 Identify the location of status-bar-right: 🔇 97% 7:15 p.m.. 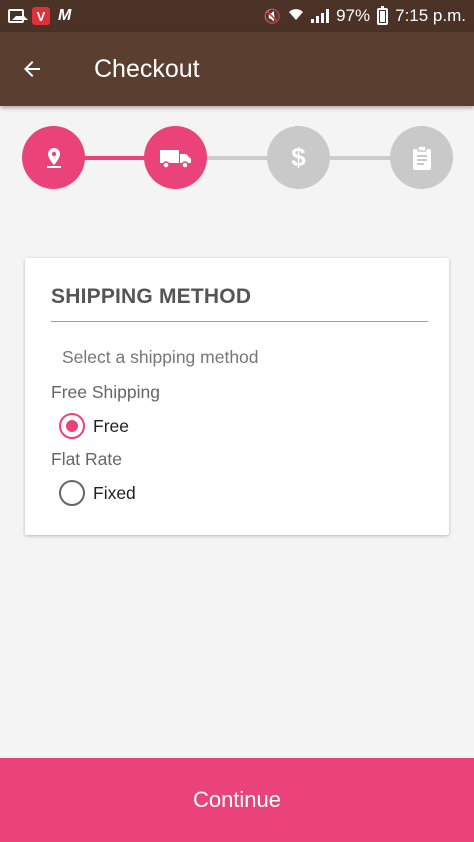
(364, 15).